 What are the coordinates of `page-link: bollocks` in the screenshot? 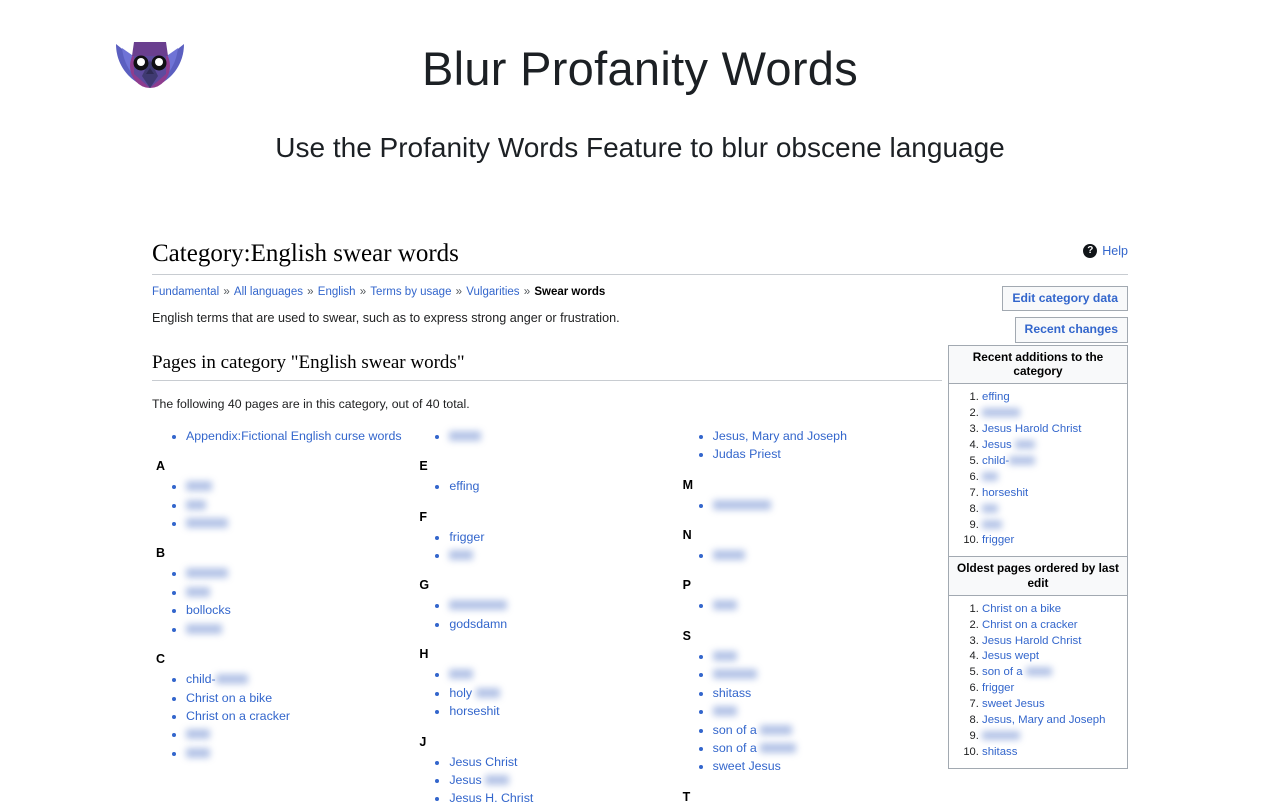 It's located at (208, 610).